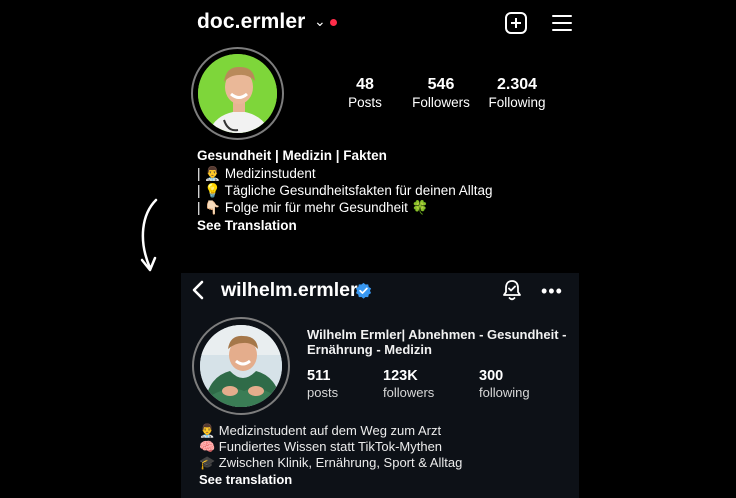  I want to click on top-username: doc.ermler, so click(251, 22).